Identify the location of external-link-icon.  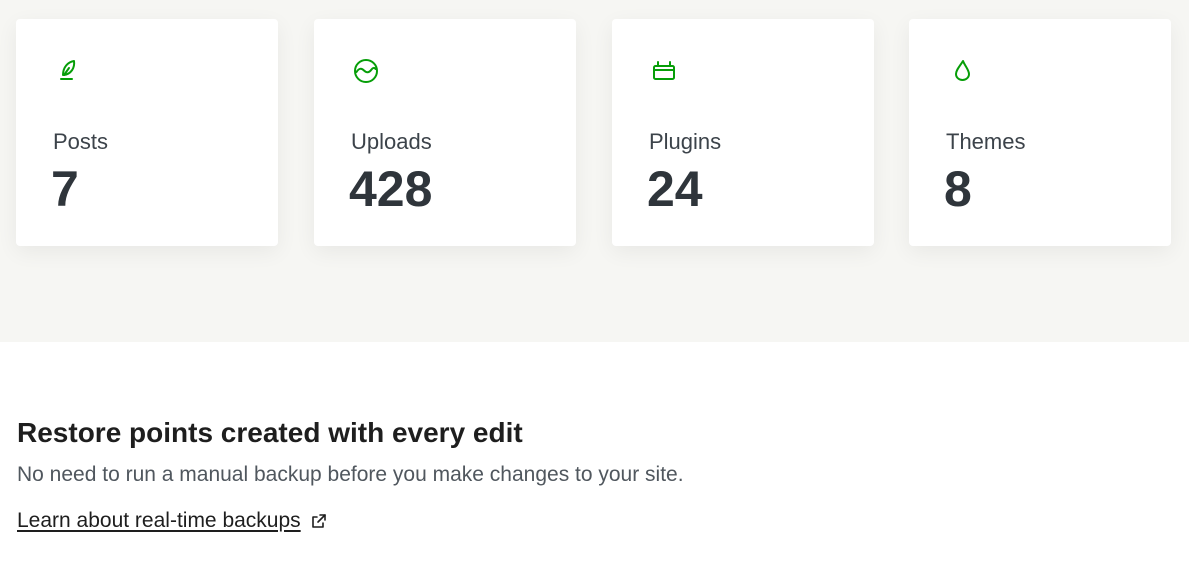
(319, 521).